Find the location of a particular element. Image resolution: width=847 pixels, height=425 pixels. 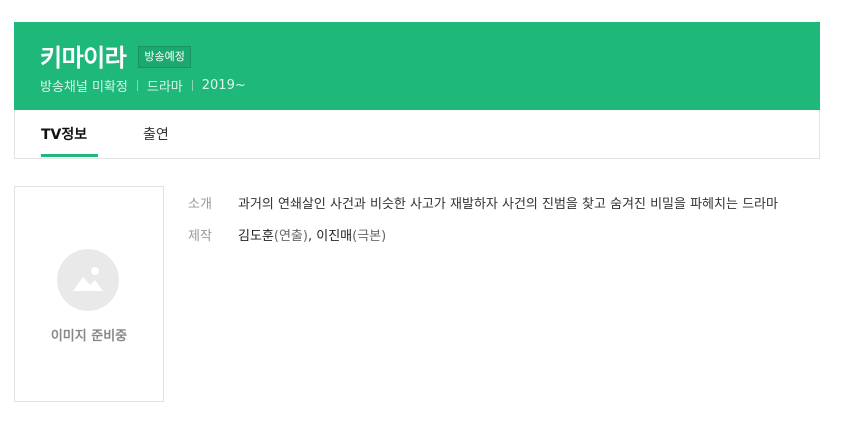

poster-placeholder: 이미지 준비중 is located at coordinates (89, 294).